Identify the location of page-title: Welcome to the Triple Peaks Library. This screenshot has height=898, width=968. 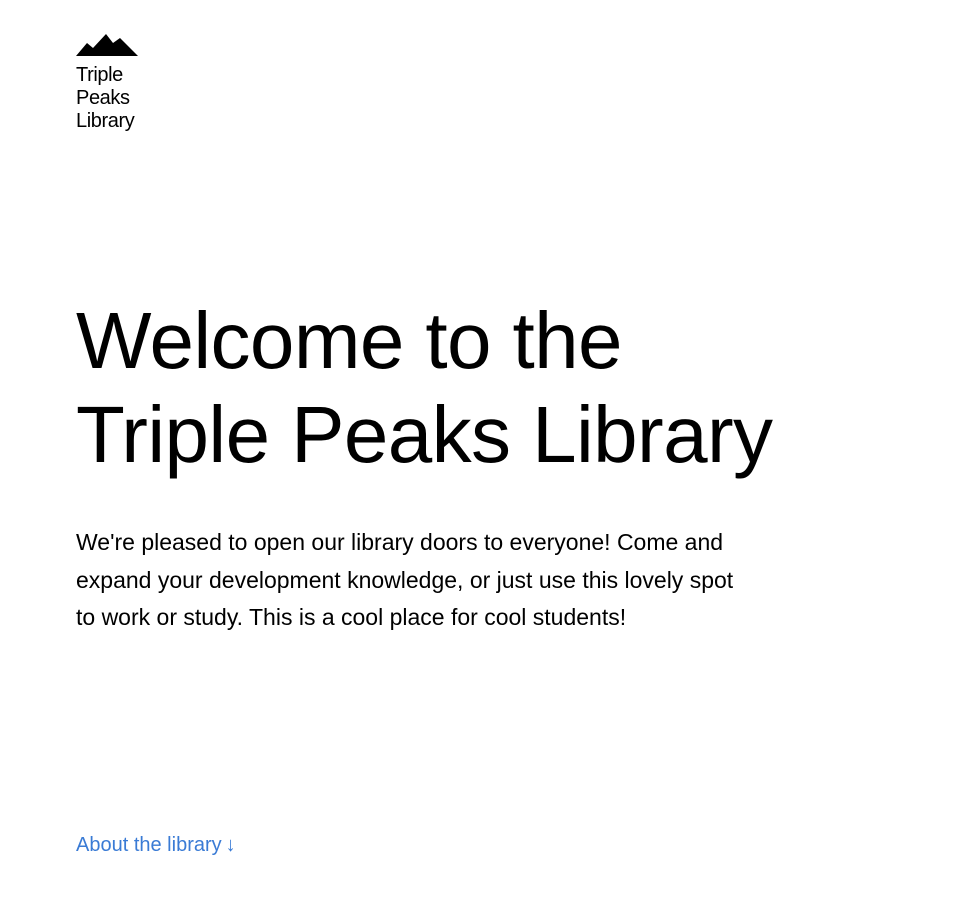
(424, 387).